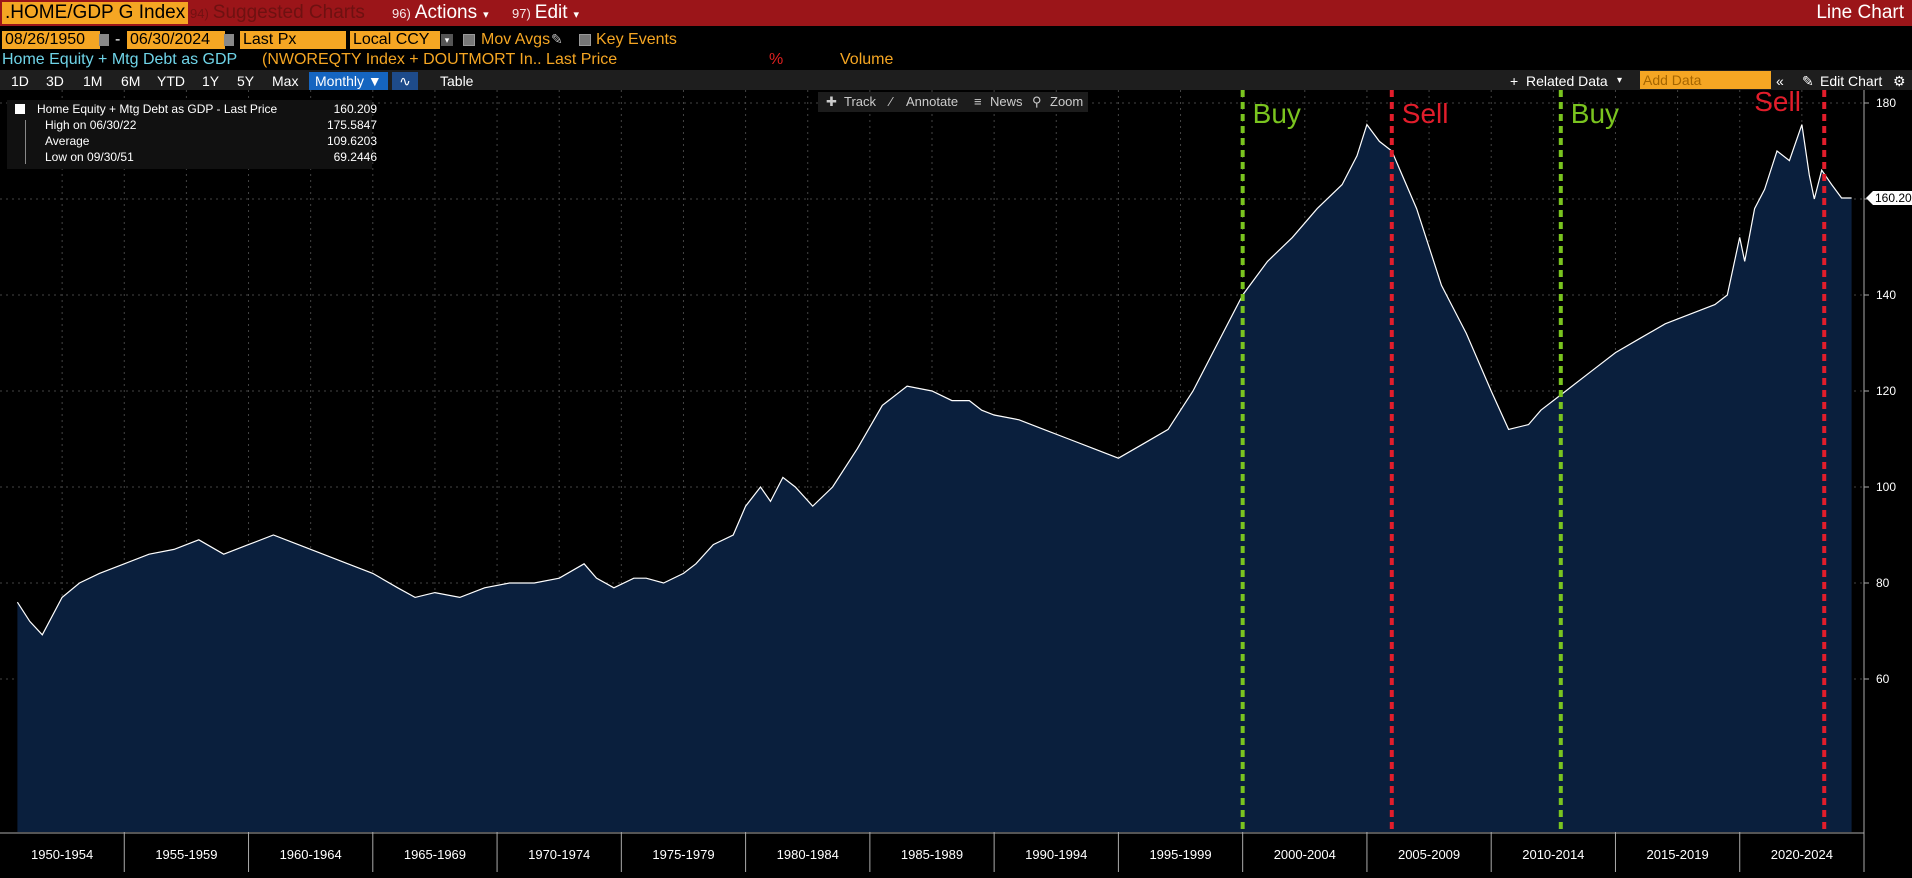 The width and height of the screenshot is (1912, 878). Describe the element at coordinates (636, 40) in the screenshot. I see `key-events-label: Key Events` at that location.